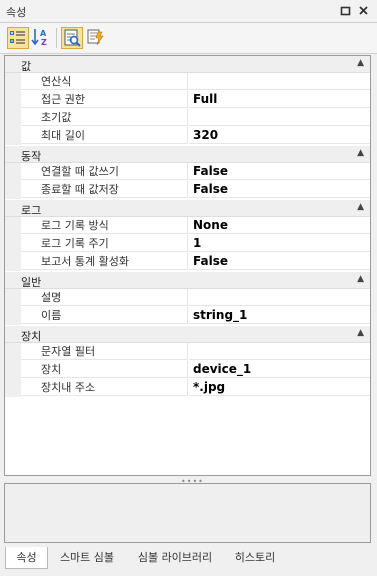  I want to click on property-name: 로그 기록 주기, so click(104, 243).